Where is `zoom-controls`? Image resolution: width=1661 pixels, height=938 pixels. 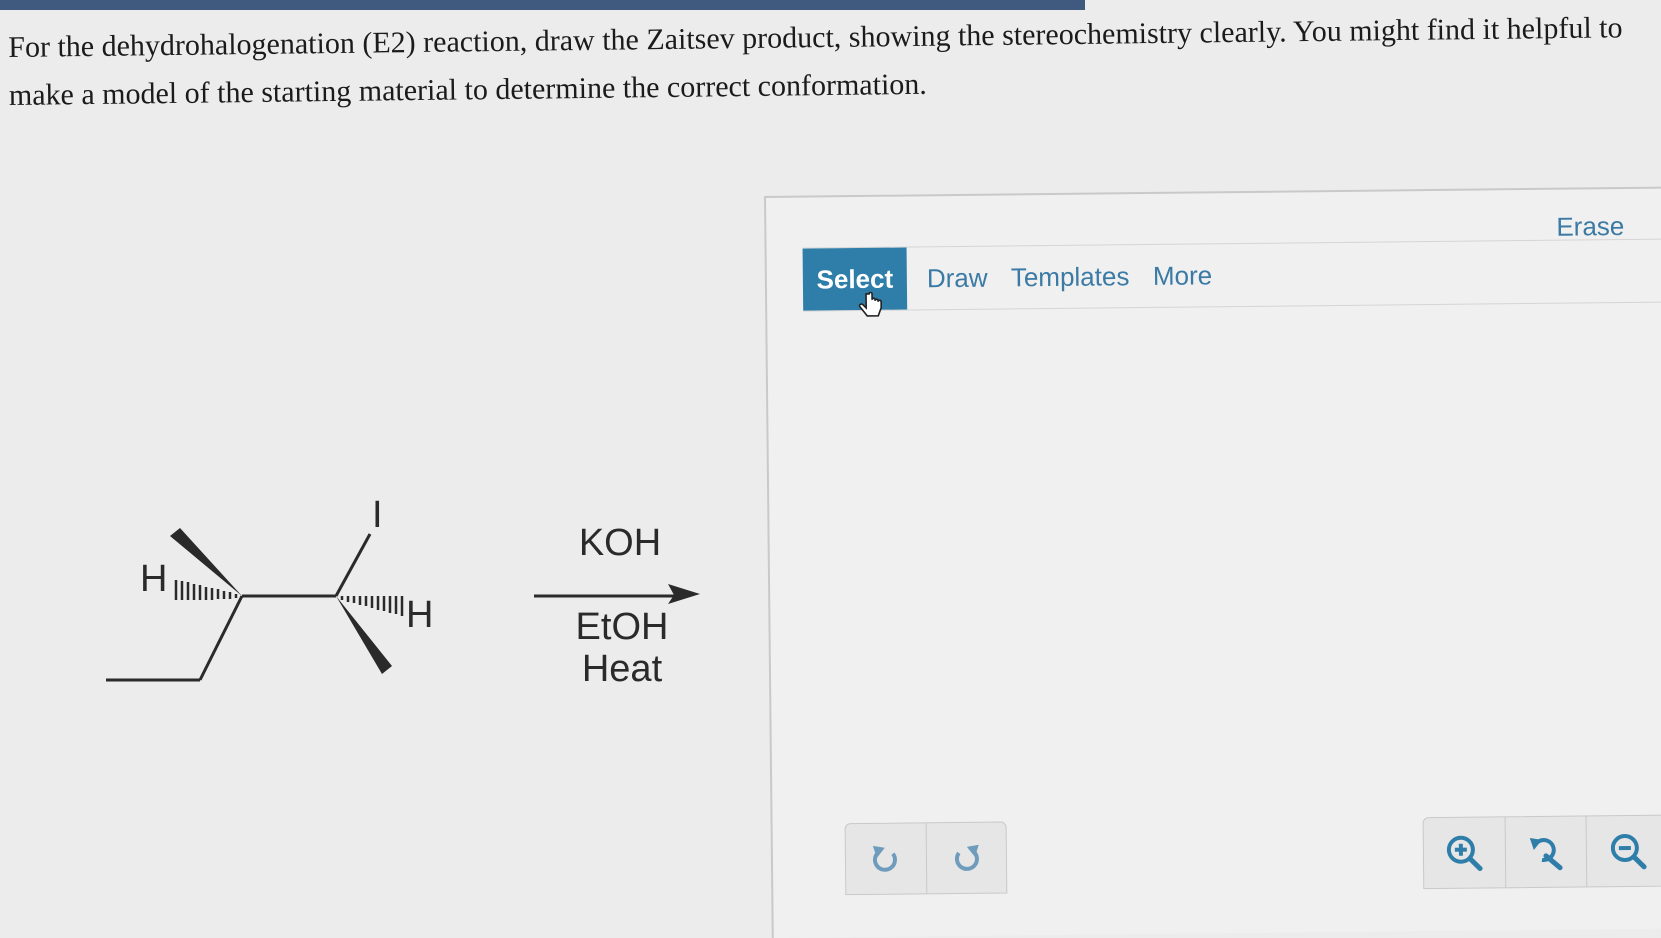
zoom-controls is located at coordinates (1542, 852).